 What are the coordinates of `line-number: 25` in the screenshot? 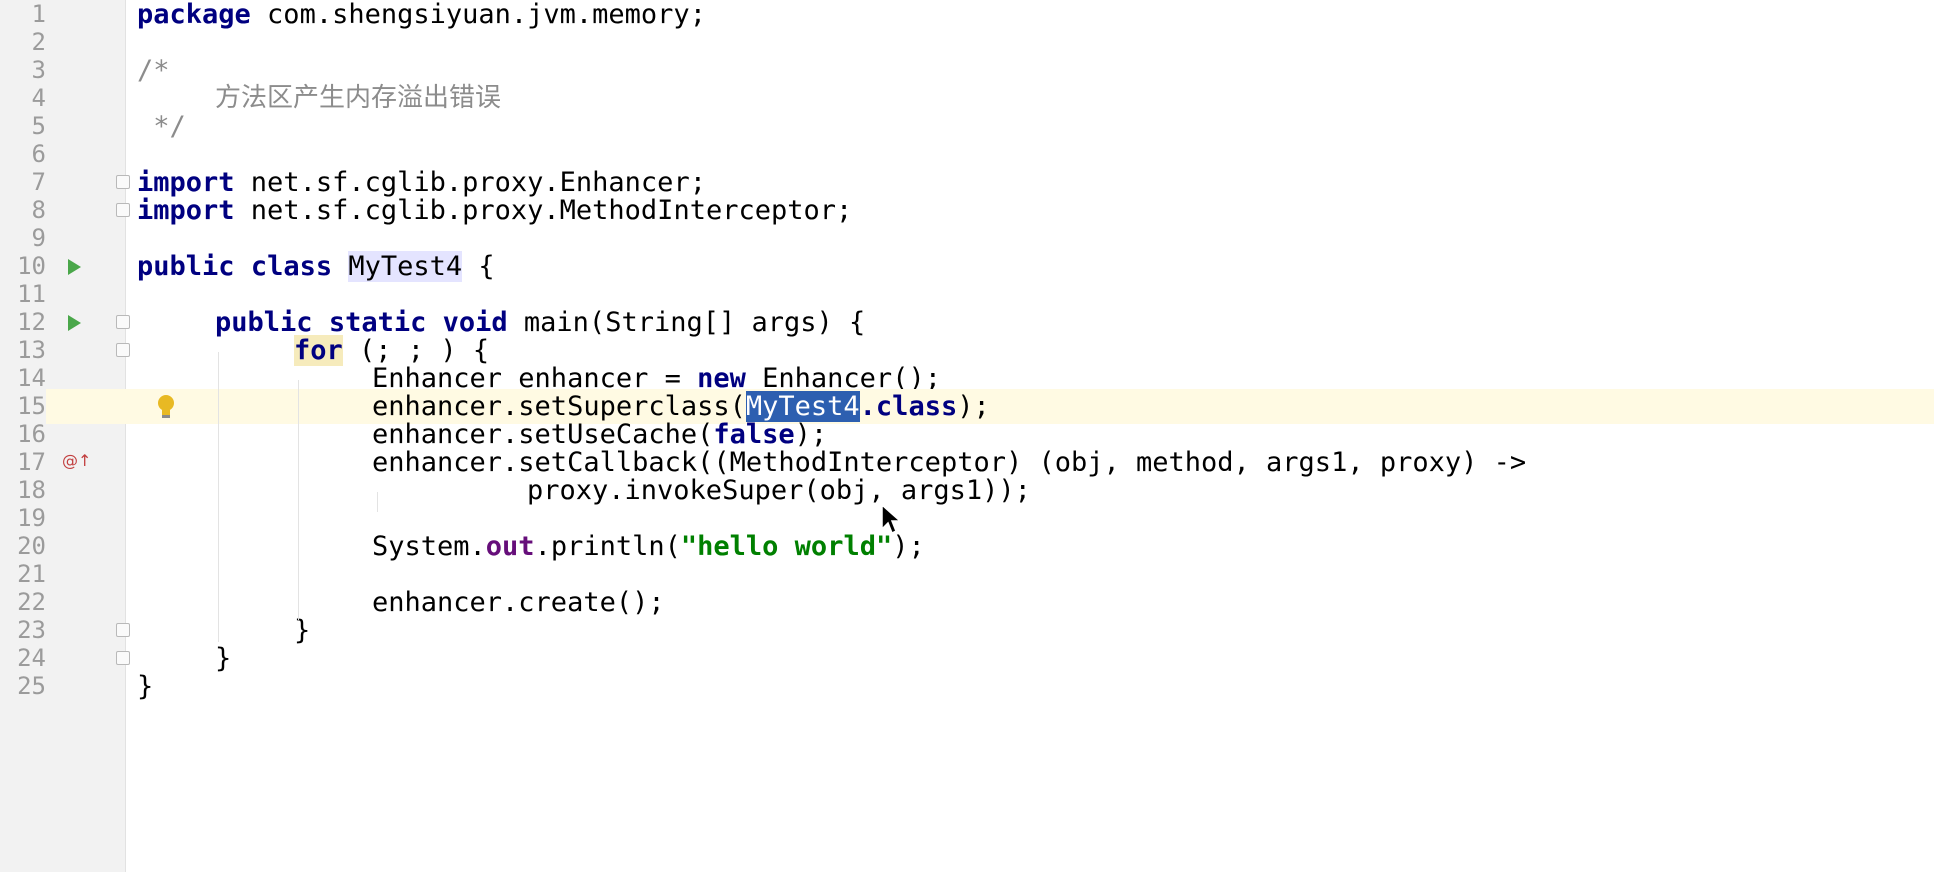 It's located at (31, 686).